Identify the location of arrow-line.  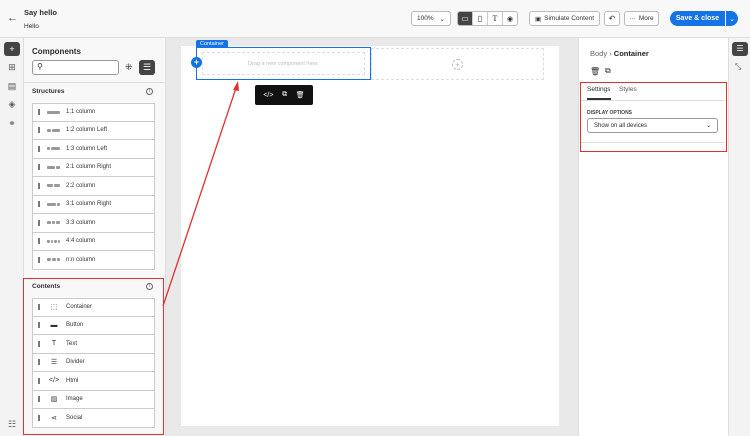
(199, 197).